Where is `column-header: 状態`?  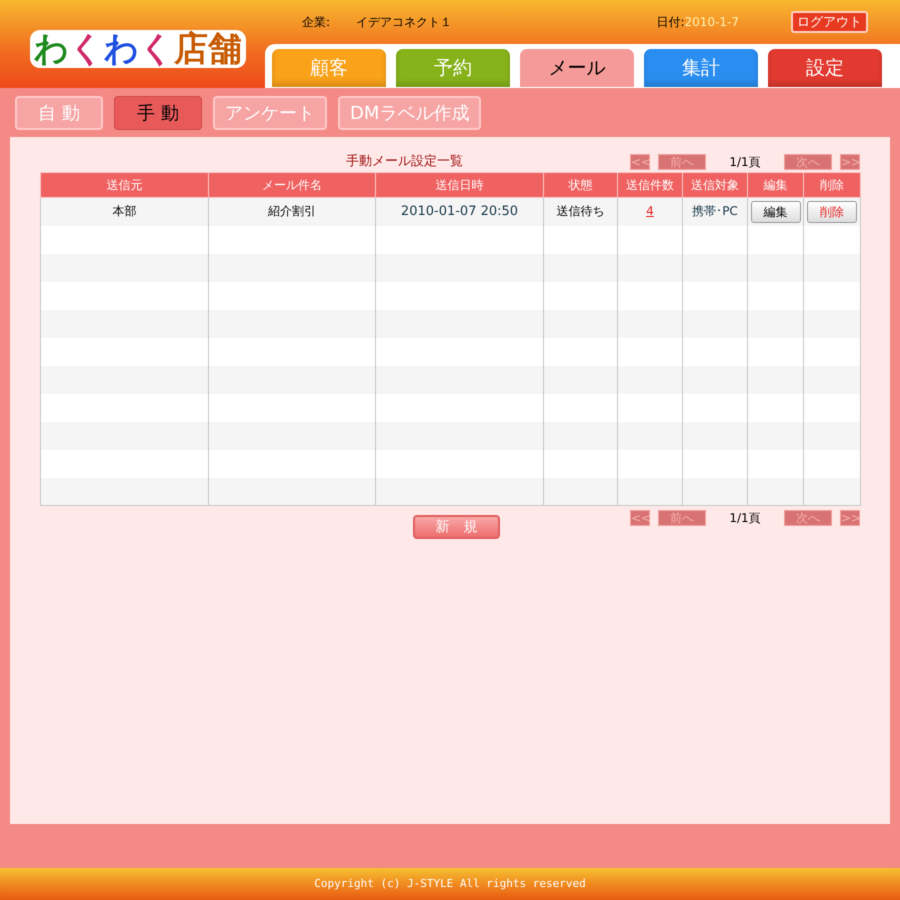
column-header: 状態 is located at coordinates (581, 185).